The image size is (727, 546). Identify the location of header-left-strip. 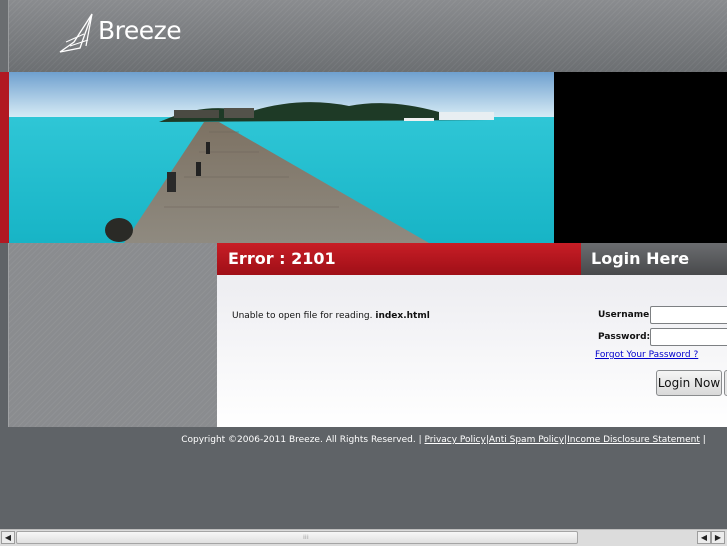
(4, 36).